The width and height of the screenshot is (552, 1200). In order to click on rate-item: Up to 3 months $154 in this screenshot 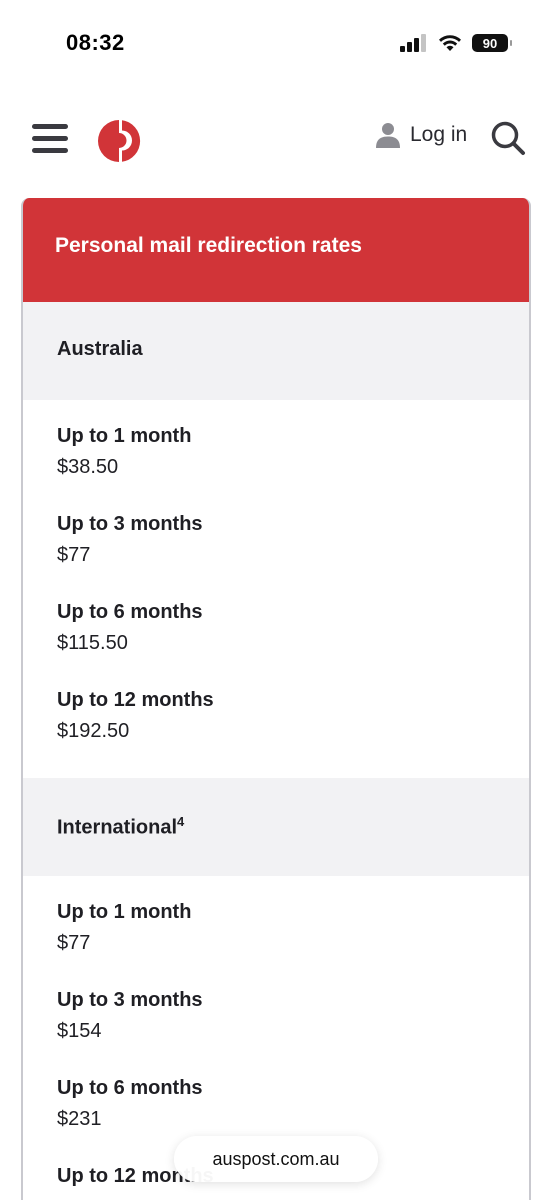, I will do `click(293, 1030)`.